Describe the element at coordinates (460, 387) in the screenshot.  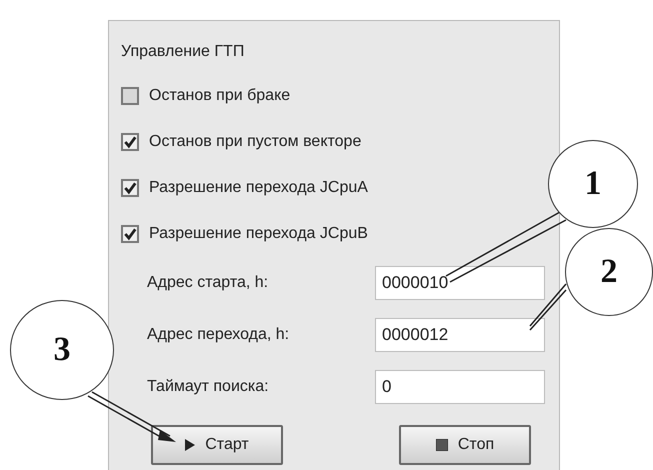
I see `input-field: 0` at that location.